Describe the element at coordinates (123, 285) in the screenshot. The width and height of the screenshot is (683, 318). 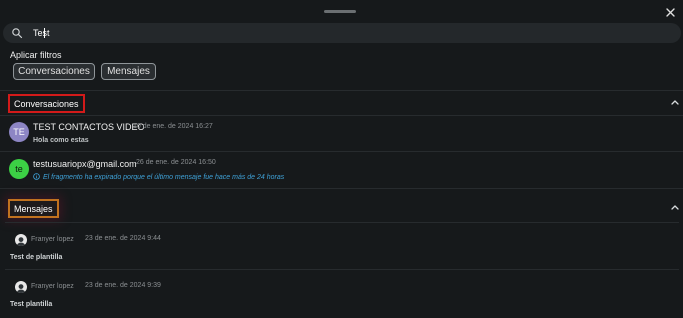
I see `message-date: 23 de ene. de 2024 9:39` at that location.